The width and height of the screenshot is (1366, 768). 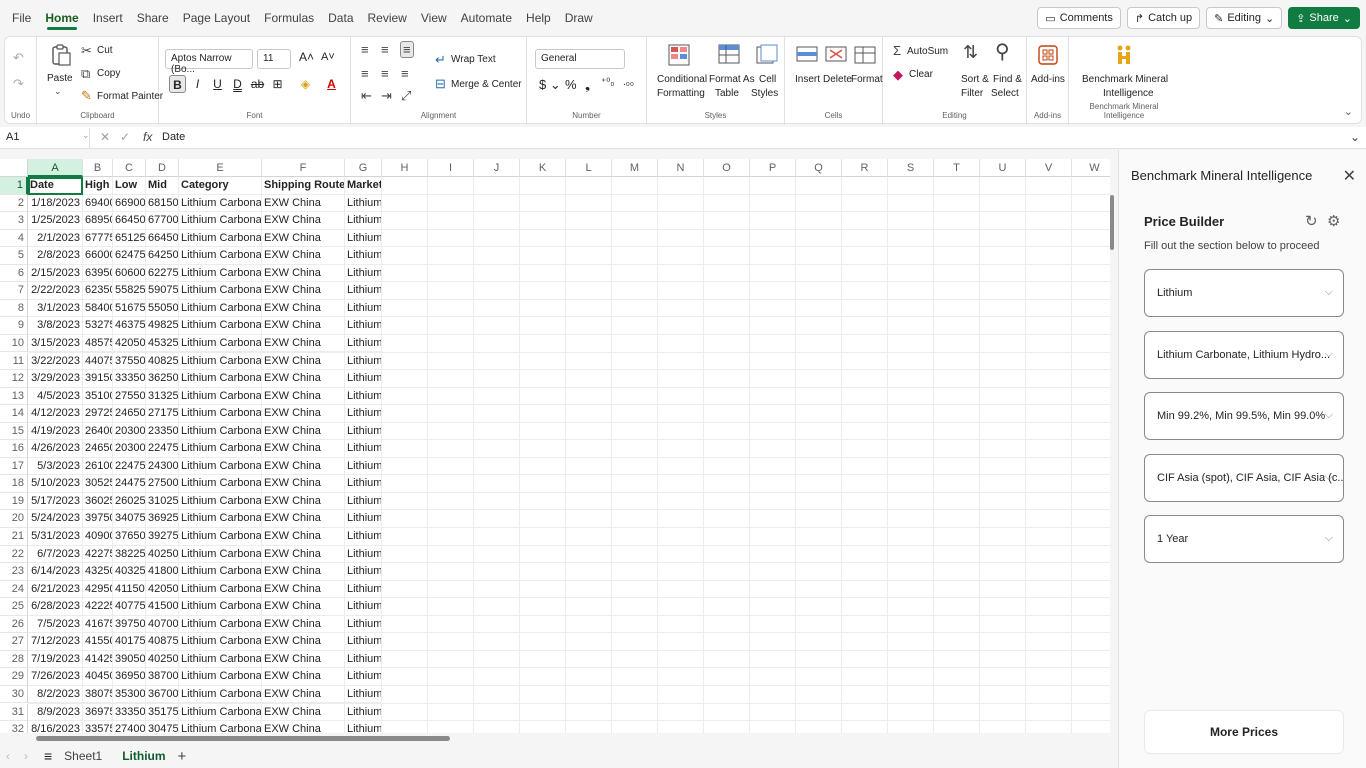 I want to click on table-cell: 3/8/2023, so click(x=55, y=326).